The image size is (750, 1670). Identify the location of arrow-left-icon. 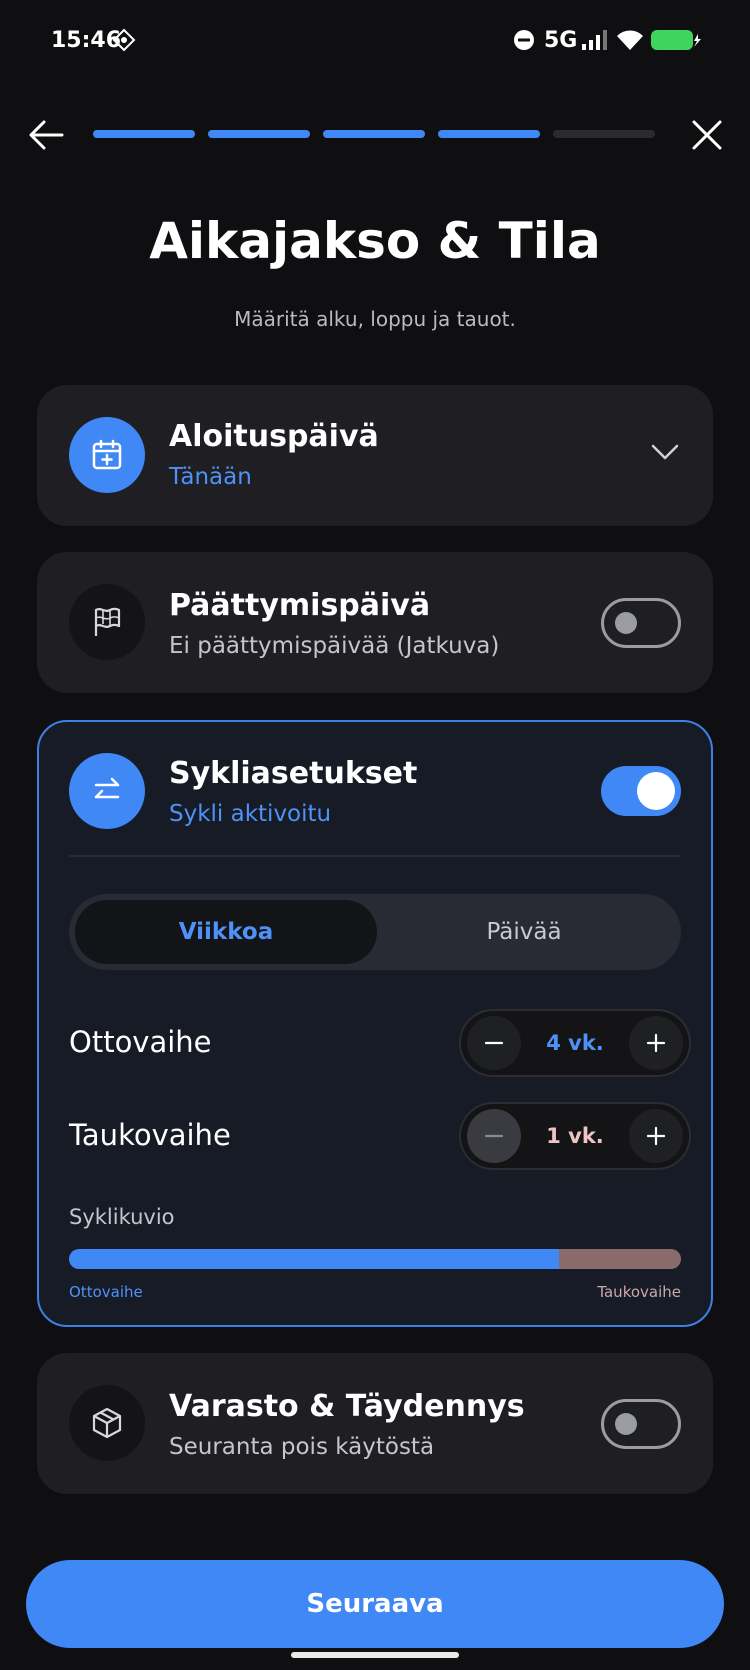
(46, 135).